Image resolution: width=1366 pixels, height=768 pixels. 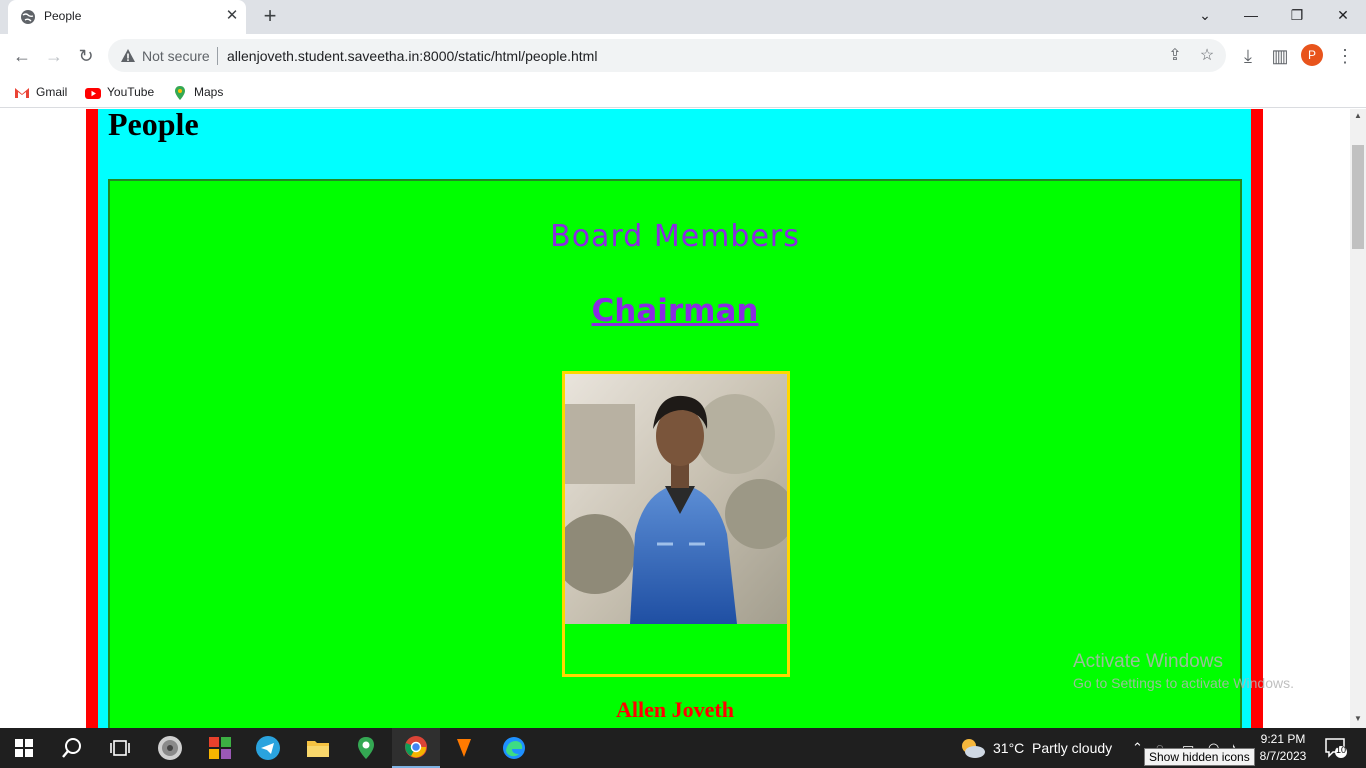 What do you see at coordinates (270, 17) in the screenshot?
I see `new-tab-button: +` at bounding box center [270, 17].